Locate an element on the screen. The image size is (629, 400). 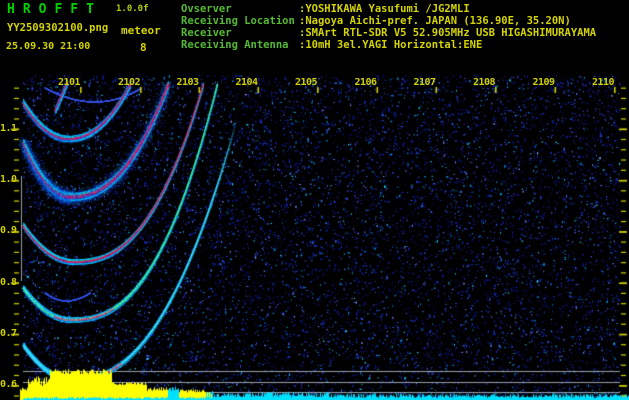
freq-label-1.0: 1.0 is located at coordinates (8, 179).